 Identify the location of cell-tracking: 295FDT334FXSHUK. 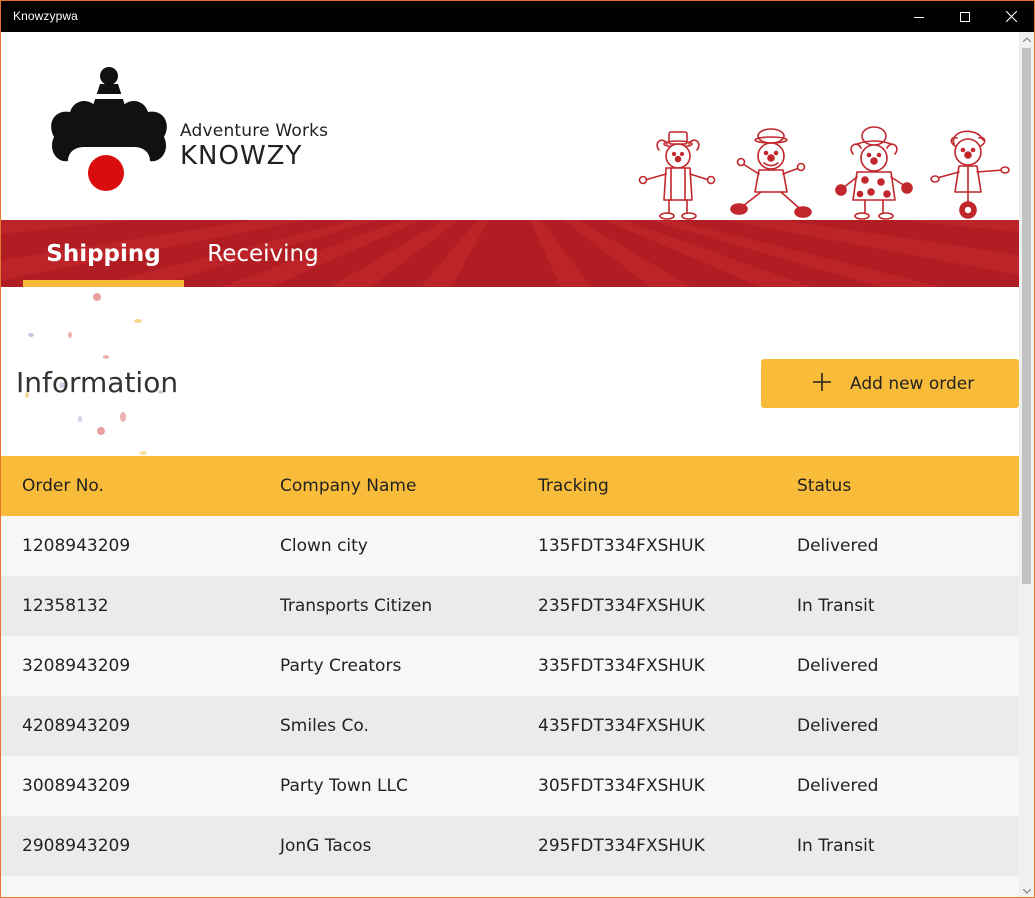
(621, 846).